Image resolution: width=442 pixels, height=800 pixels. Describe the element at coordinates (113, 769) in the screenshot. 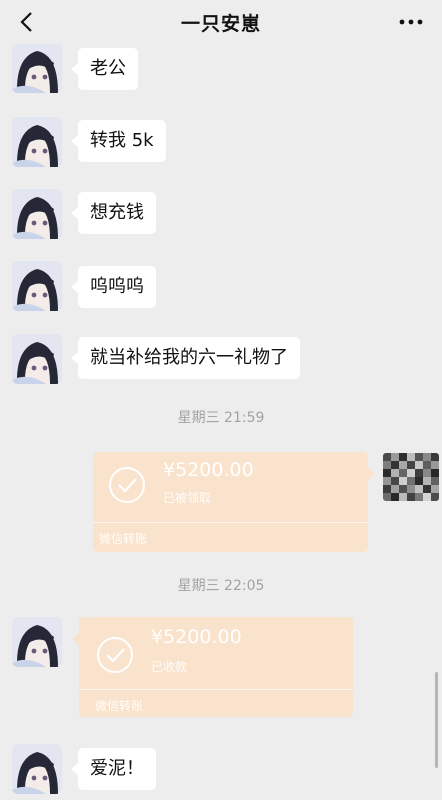

I see `message-bubble: 爱泥！` at that location.